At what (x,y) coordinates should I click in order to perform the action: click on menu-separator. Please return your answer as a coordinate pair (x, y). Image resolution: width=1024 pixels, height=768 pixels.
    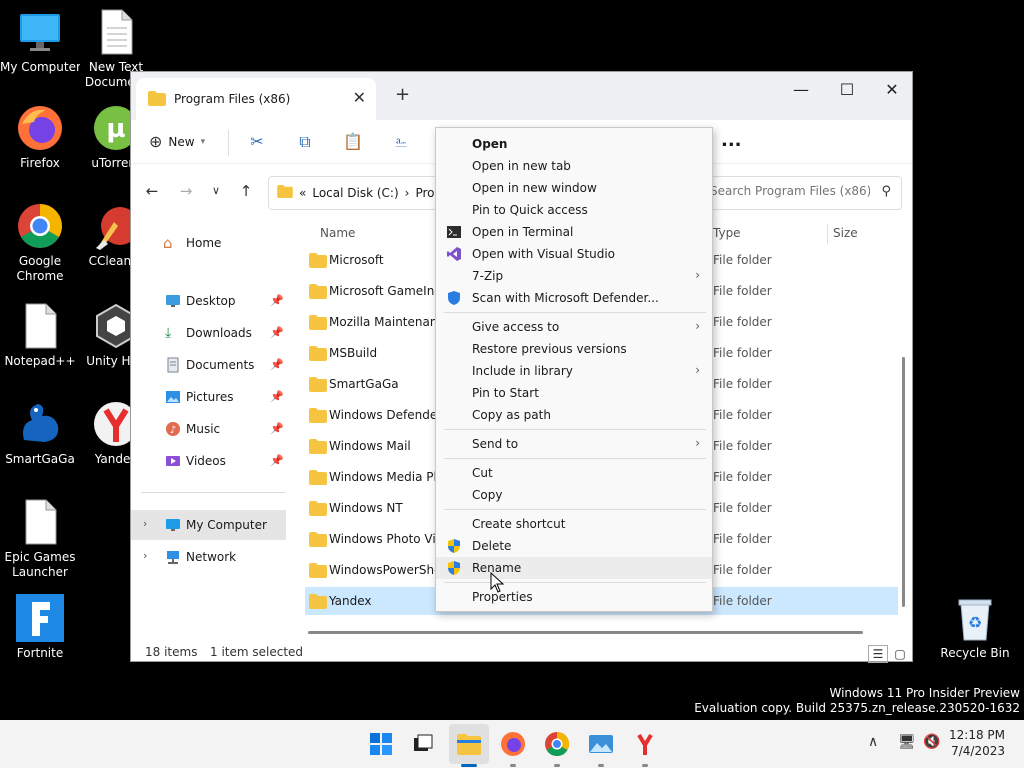
    Looking at the image, I should click on (575, 582).